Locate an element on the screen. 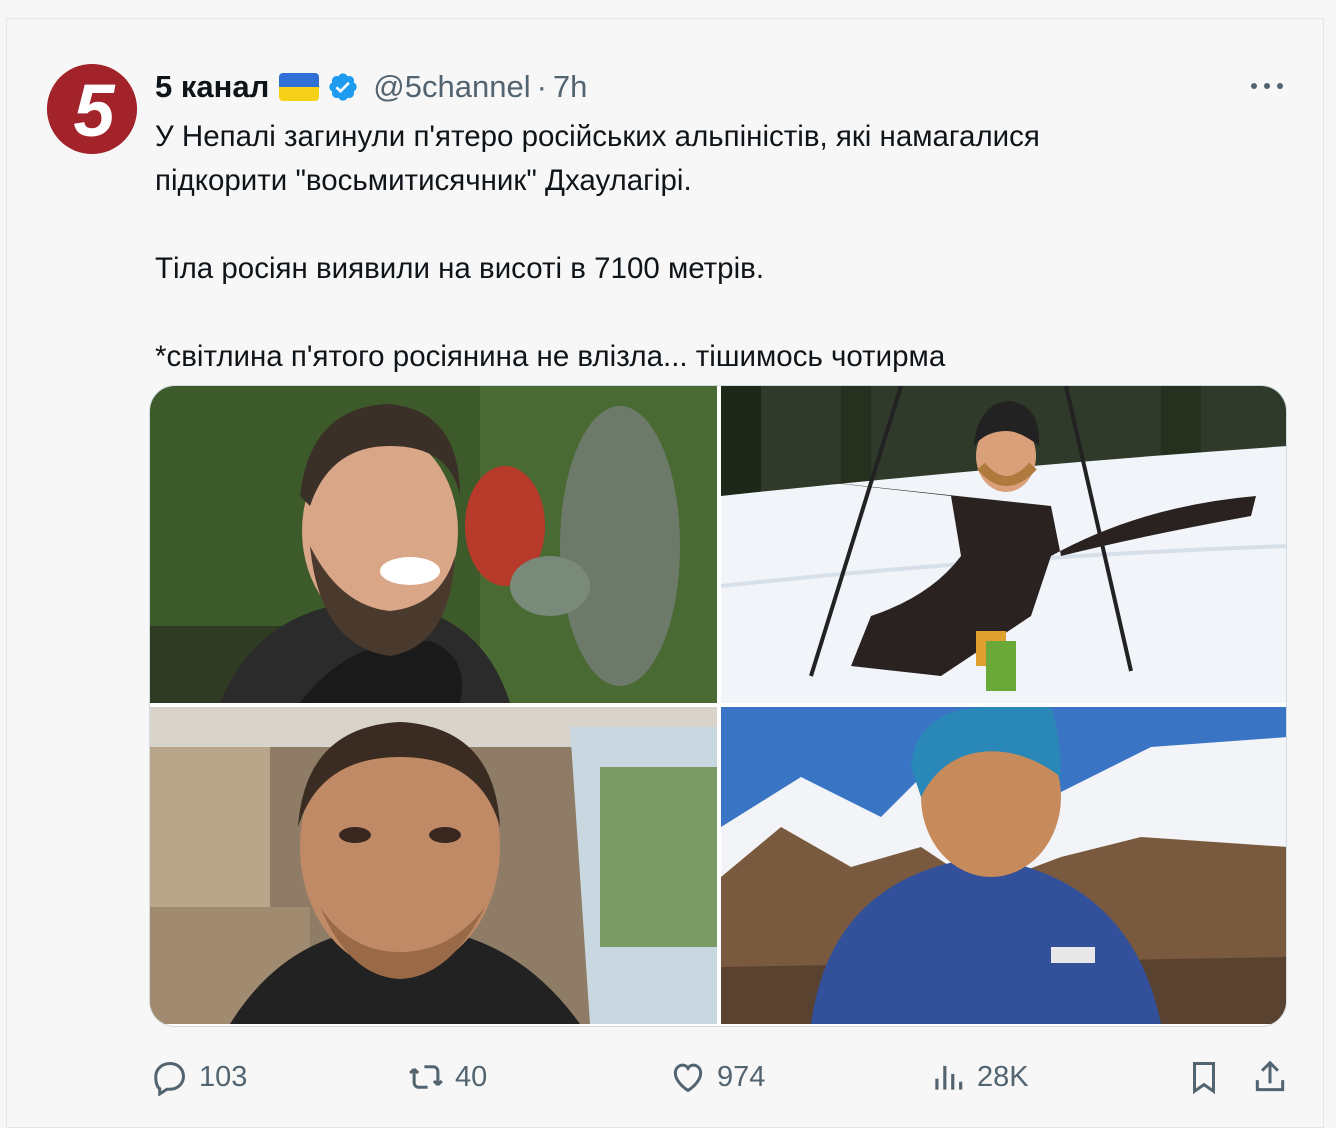  svg-text: 5 is located at coordinates (94, 110).